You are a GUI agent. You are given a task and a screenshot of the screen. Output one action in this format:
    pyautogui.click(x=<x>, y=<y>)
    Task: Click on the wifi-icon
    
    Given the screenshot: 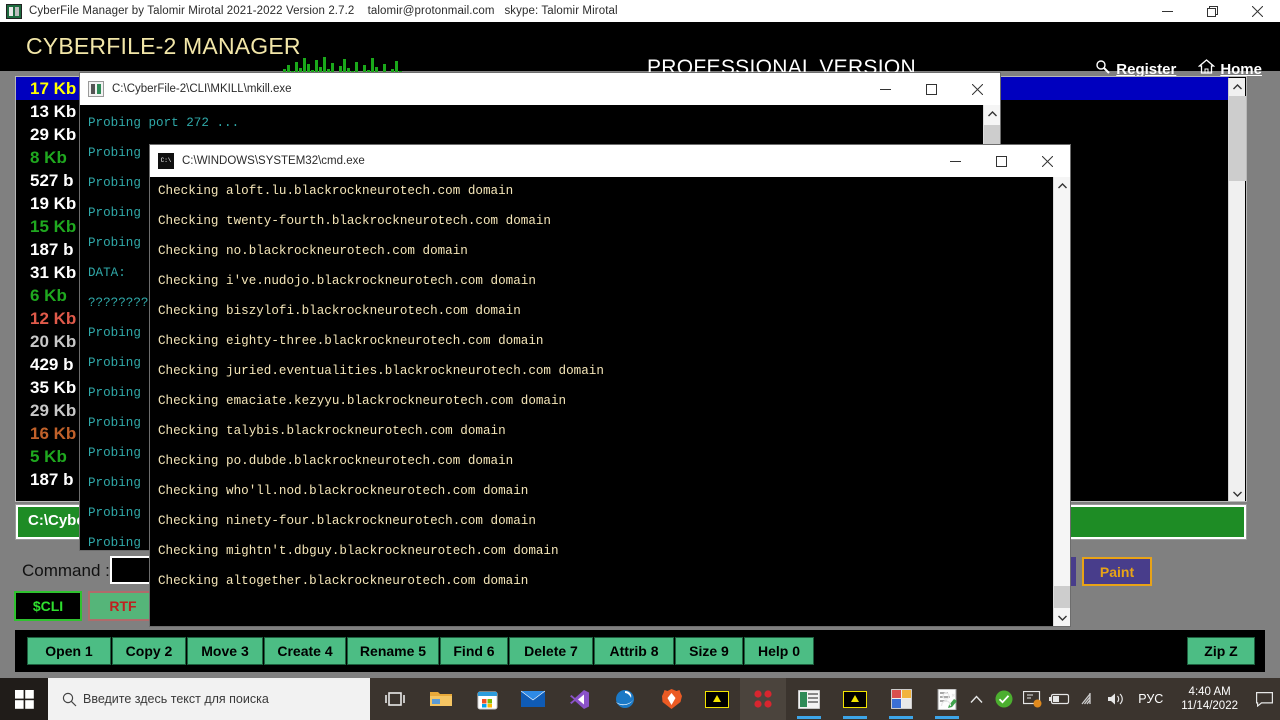 What is the action you would take?
    pyautogui.click(x=1088, y=699)
    